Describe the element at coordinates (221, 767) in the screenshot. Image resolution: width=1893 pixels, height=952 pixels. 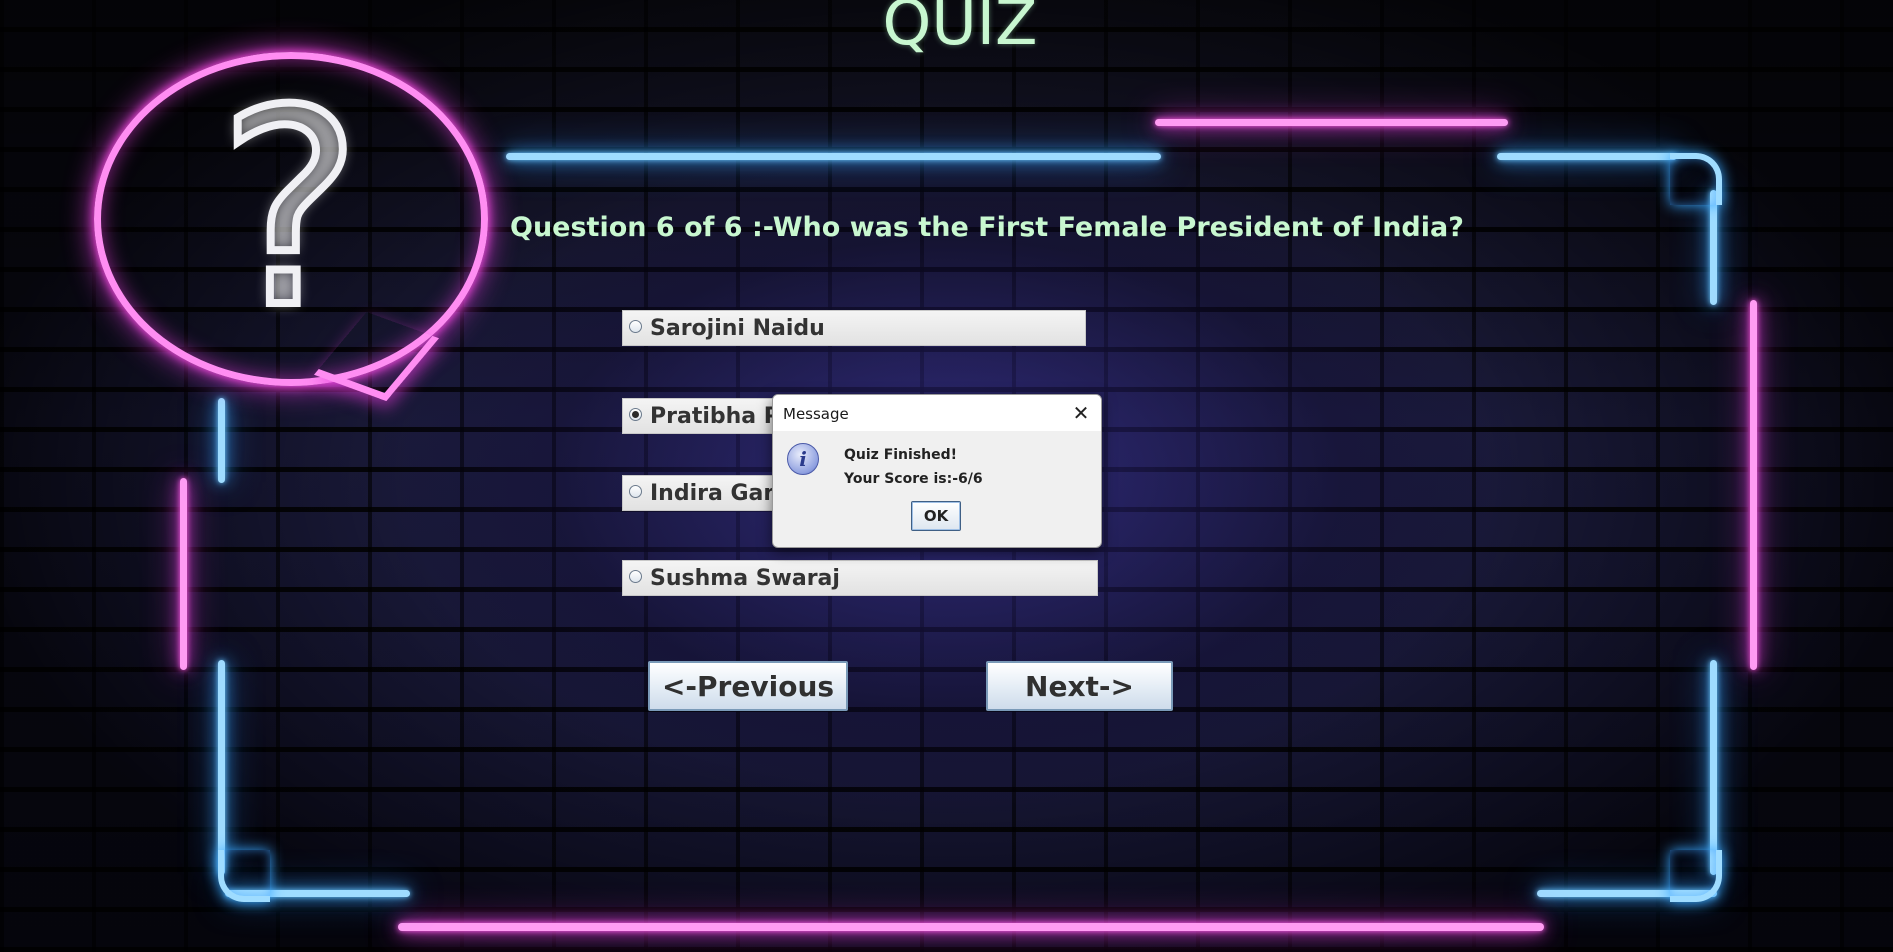
I see `neon-frame-left-lower-bar` at that location.